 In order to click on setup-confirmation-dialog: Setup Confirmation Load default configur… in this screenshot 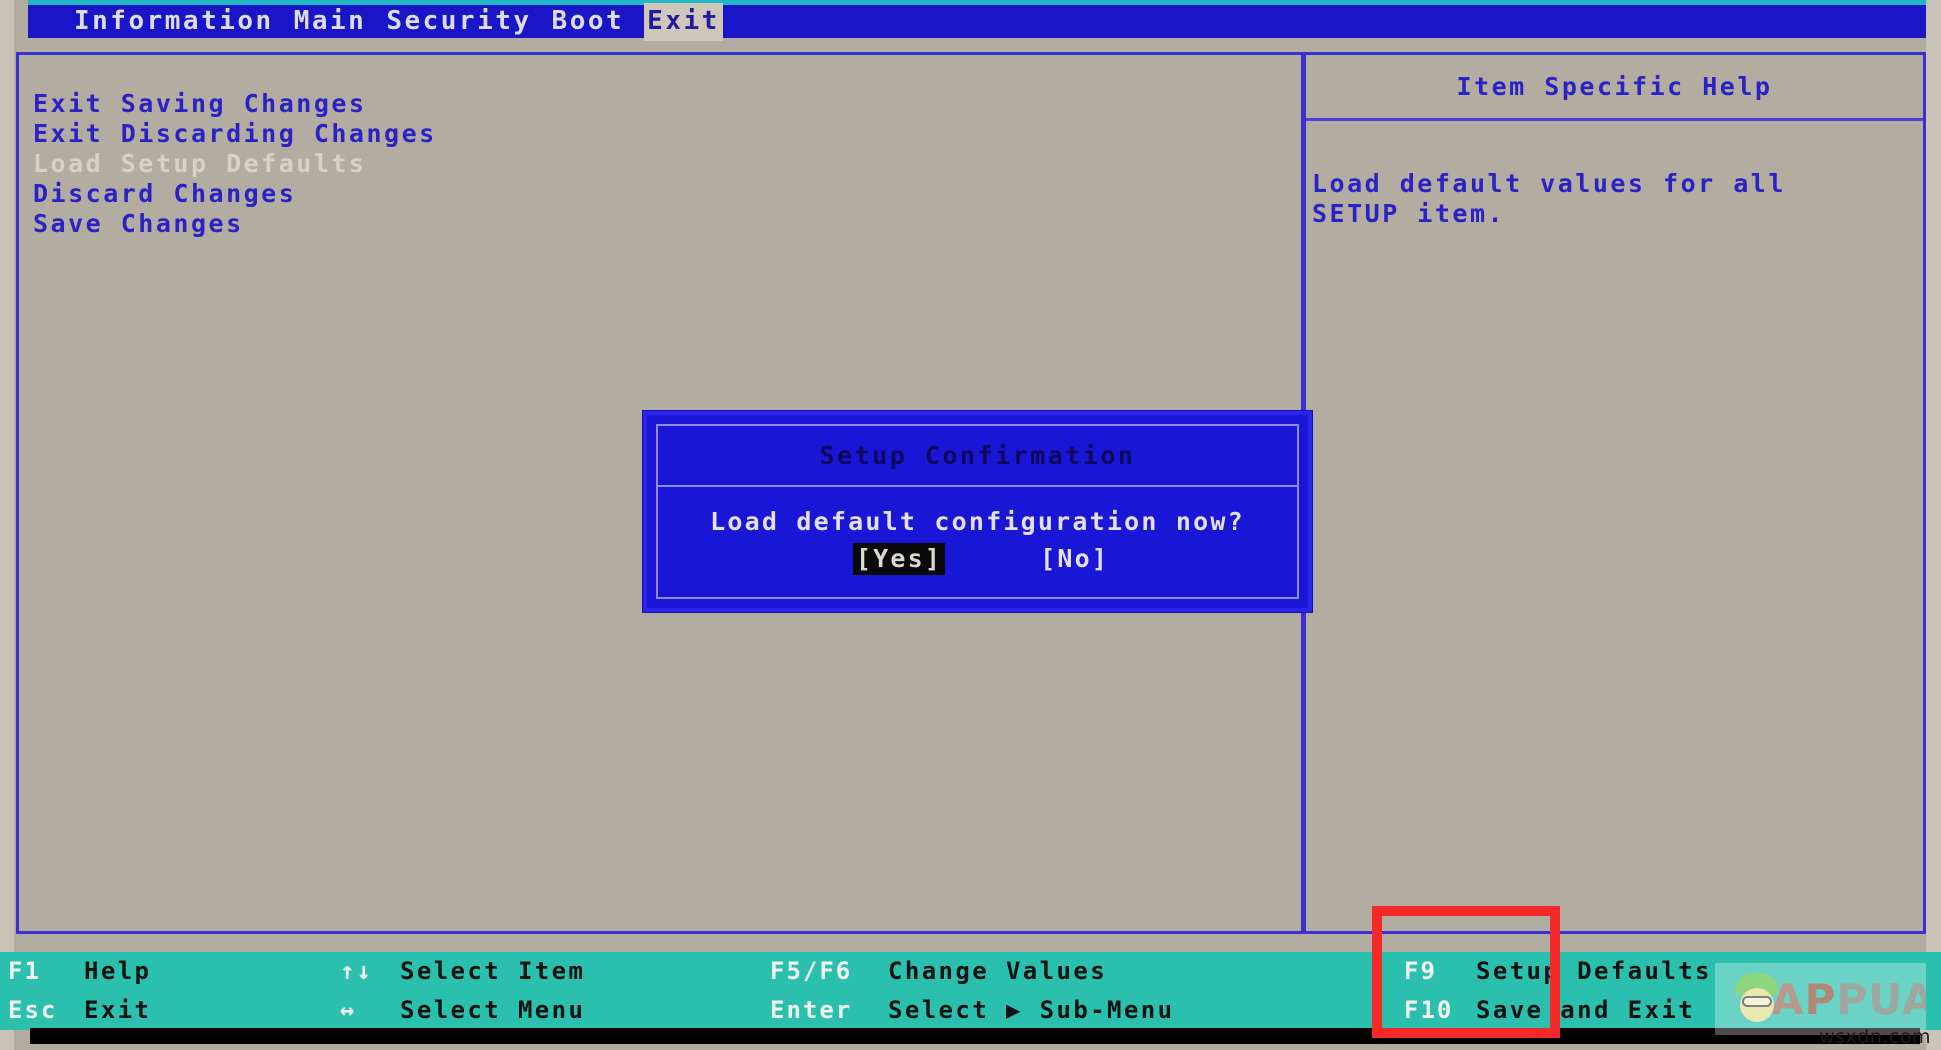, I will do `click(977, 511)`.